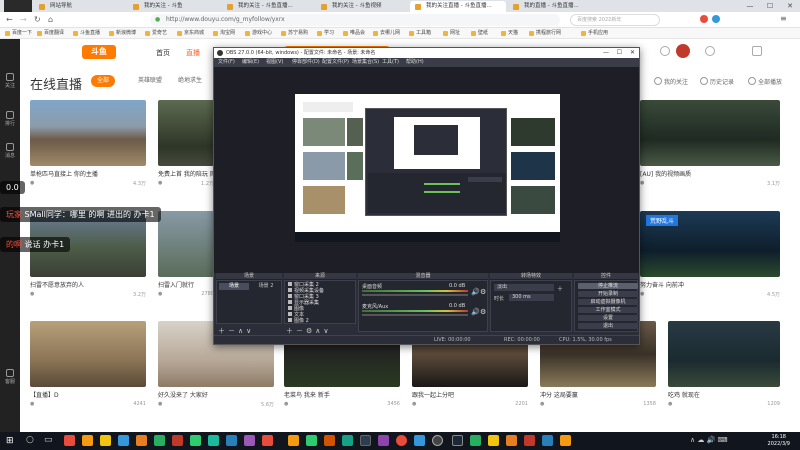 This screenshot has height=450, width=800. Describe the element at coordinates (105, 440) in the screenshot. I see `folder-icon` at that location.